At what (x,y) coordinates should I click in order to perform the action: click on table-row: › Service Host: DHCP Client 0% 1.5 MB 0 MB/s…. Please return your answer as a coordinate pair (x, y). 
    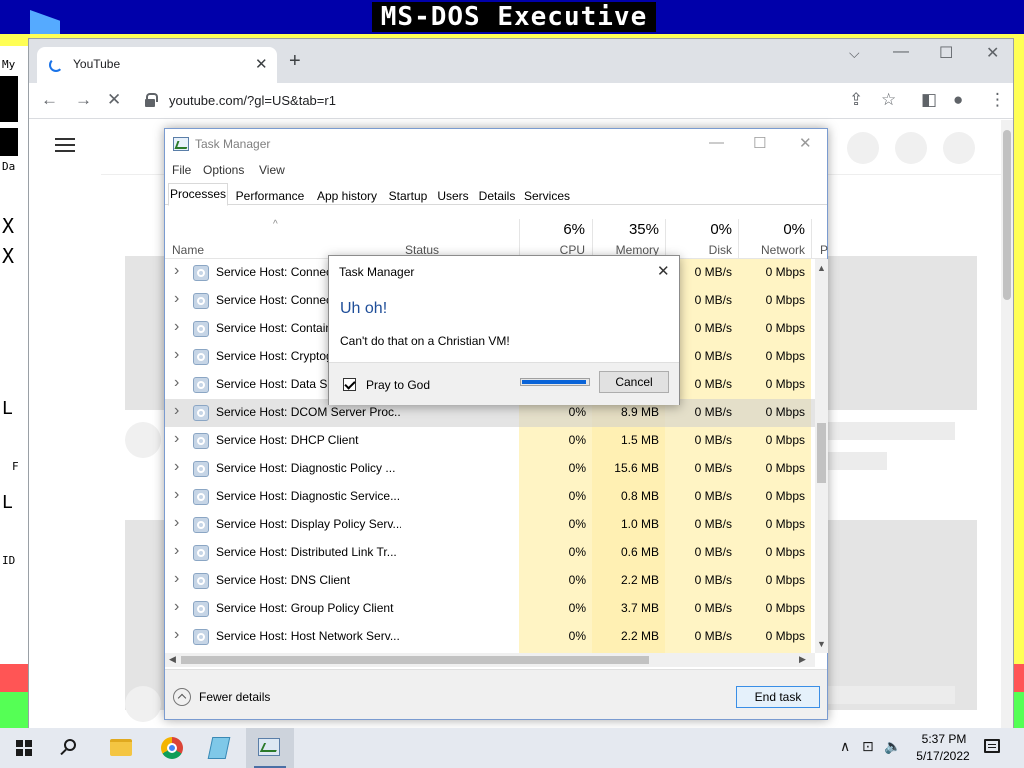
    Looking at the image, I should click on (490, 441).